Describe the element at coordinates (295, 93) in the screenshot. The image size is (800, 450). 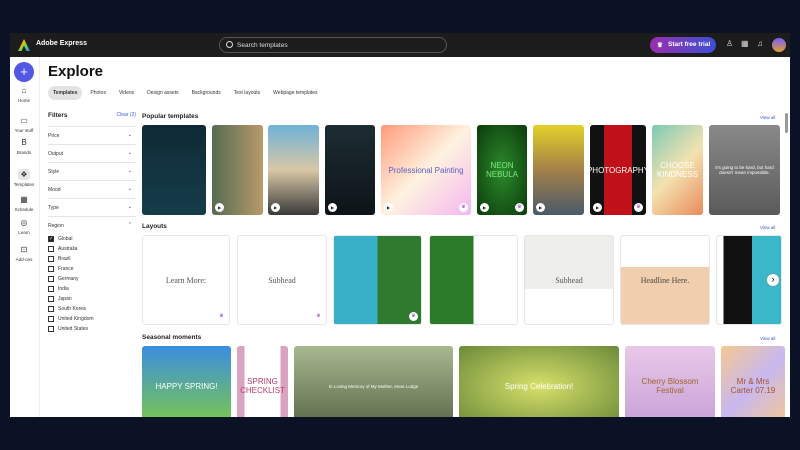
I see `tab-webpage-templates: Webpage templates` at that location.